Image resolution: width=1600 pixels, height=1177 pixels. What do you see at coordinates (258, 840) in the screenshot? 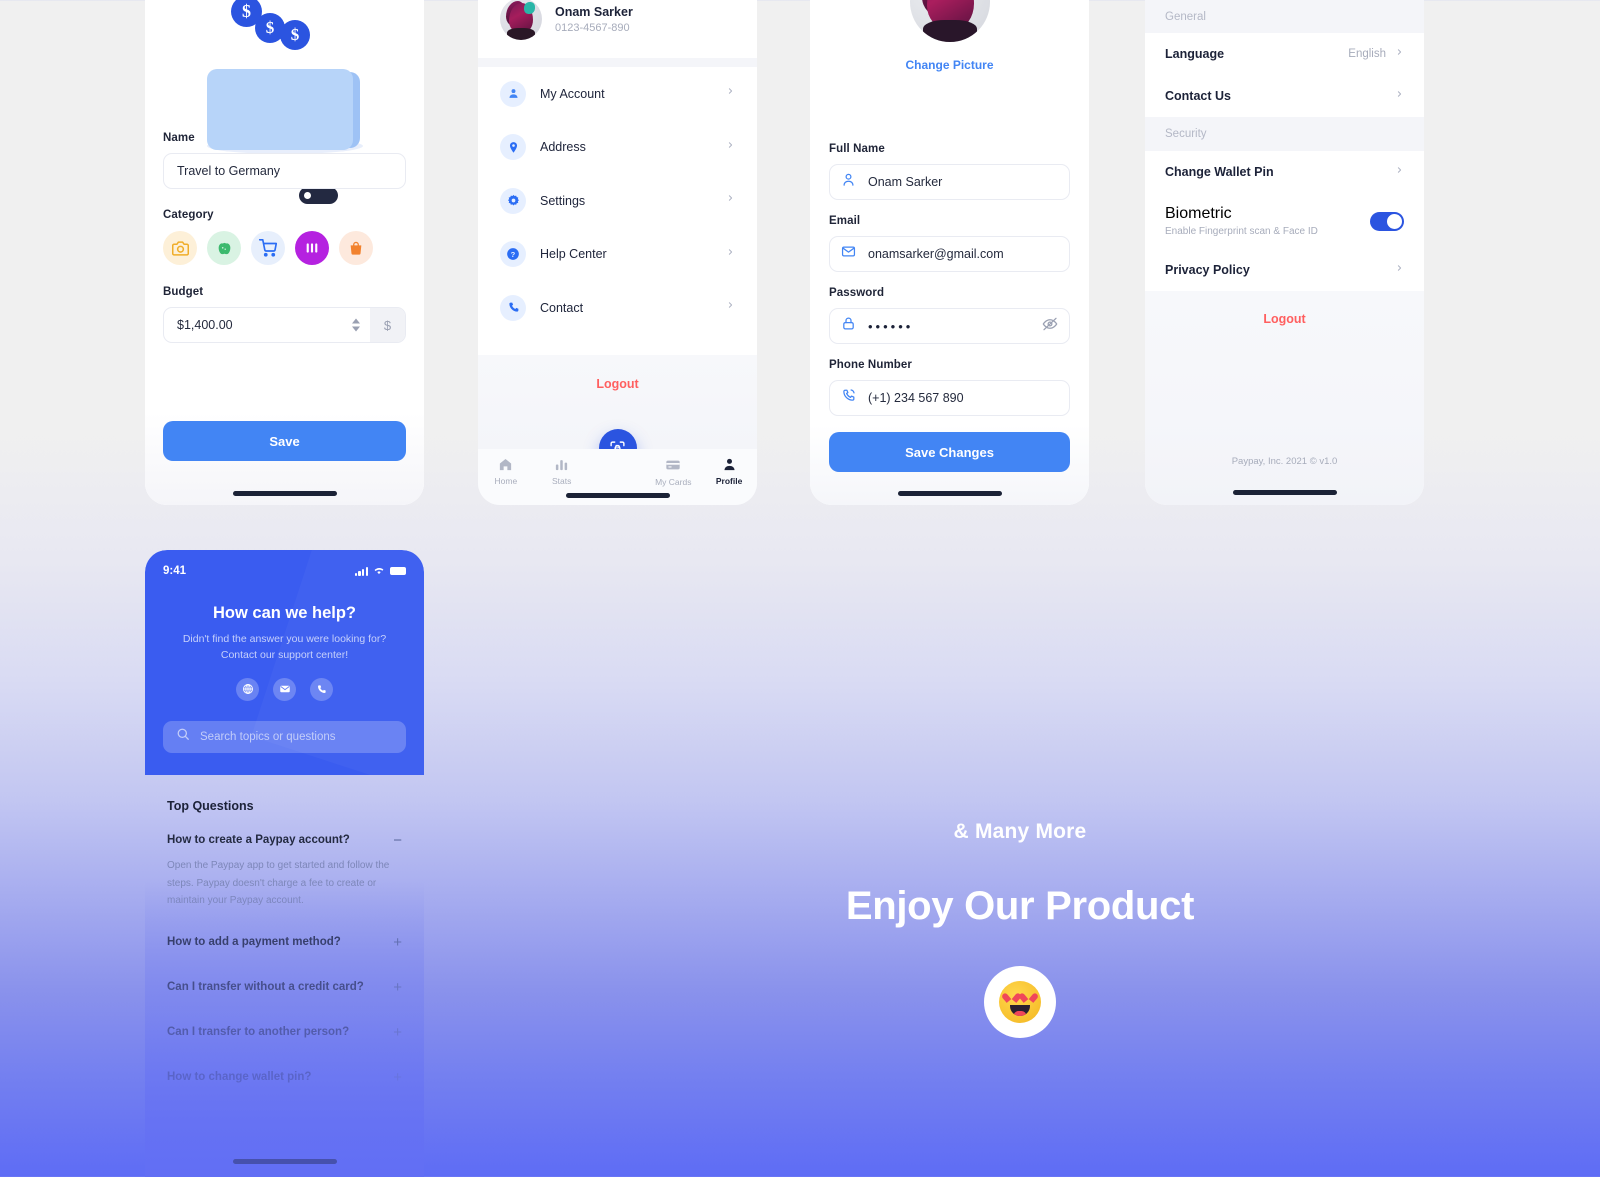
I see `faq-question: How to create a Paypay account?` at bounding box center [258, 840].